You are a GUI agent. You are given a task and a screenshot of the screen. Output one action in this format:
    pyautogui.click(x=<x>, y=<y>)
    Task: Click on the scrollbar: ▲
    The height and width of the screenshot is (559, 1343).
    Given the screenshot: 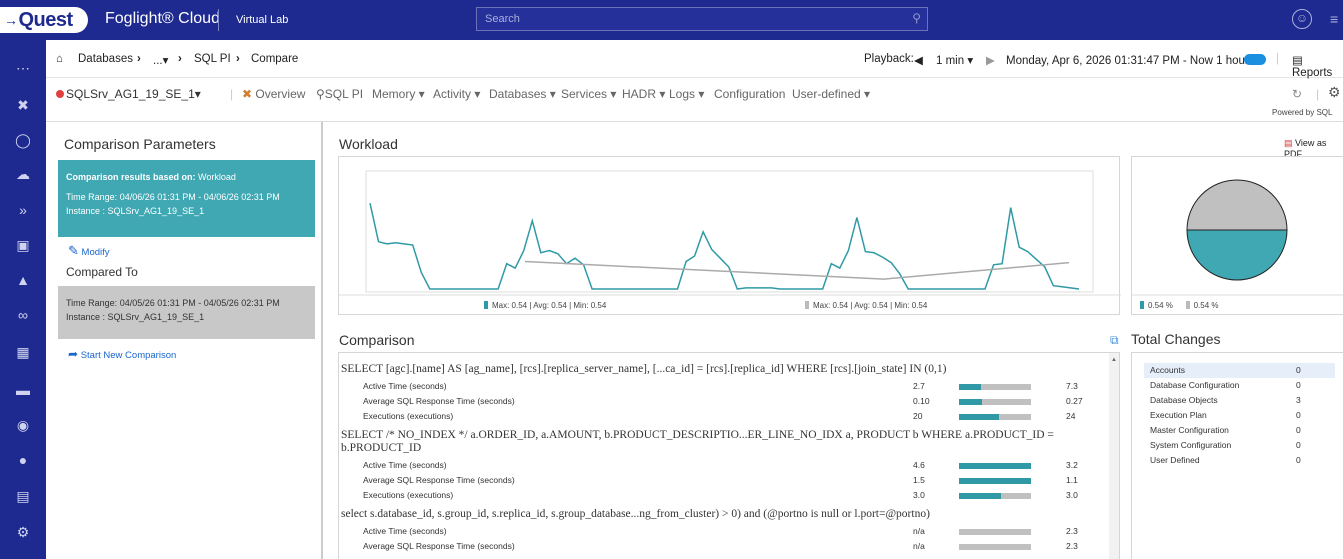 What is the action you would take?
    pyautogui.click(x=1114, y=456)
    